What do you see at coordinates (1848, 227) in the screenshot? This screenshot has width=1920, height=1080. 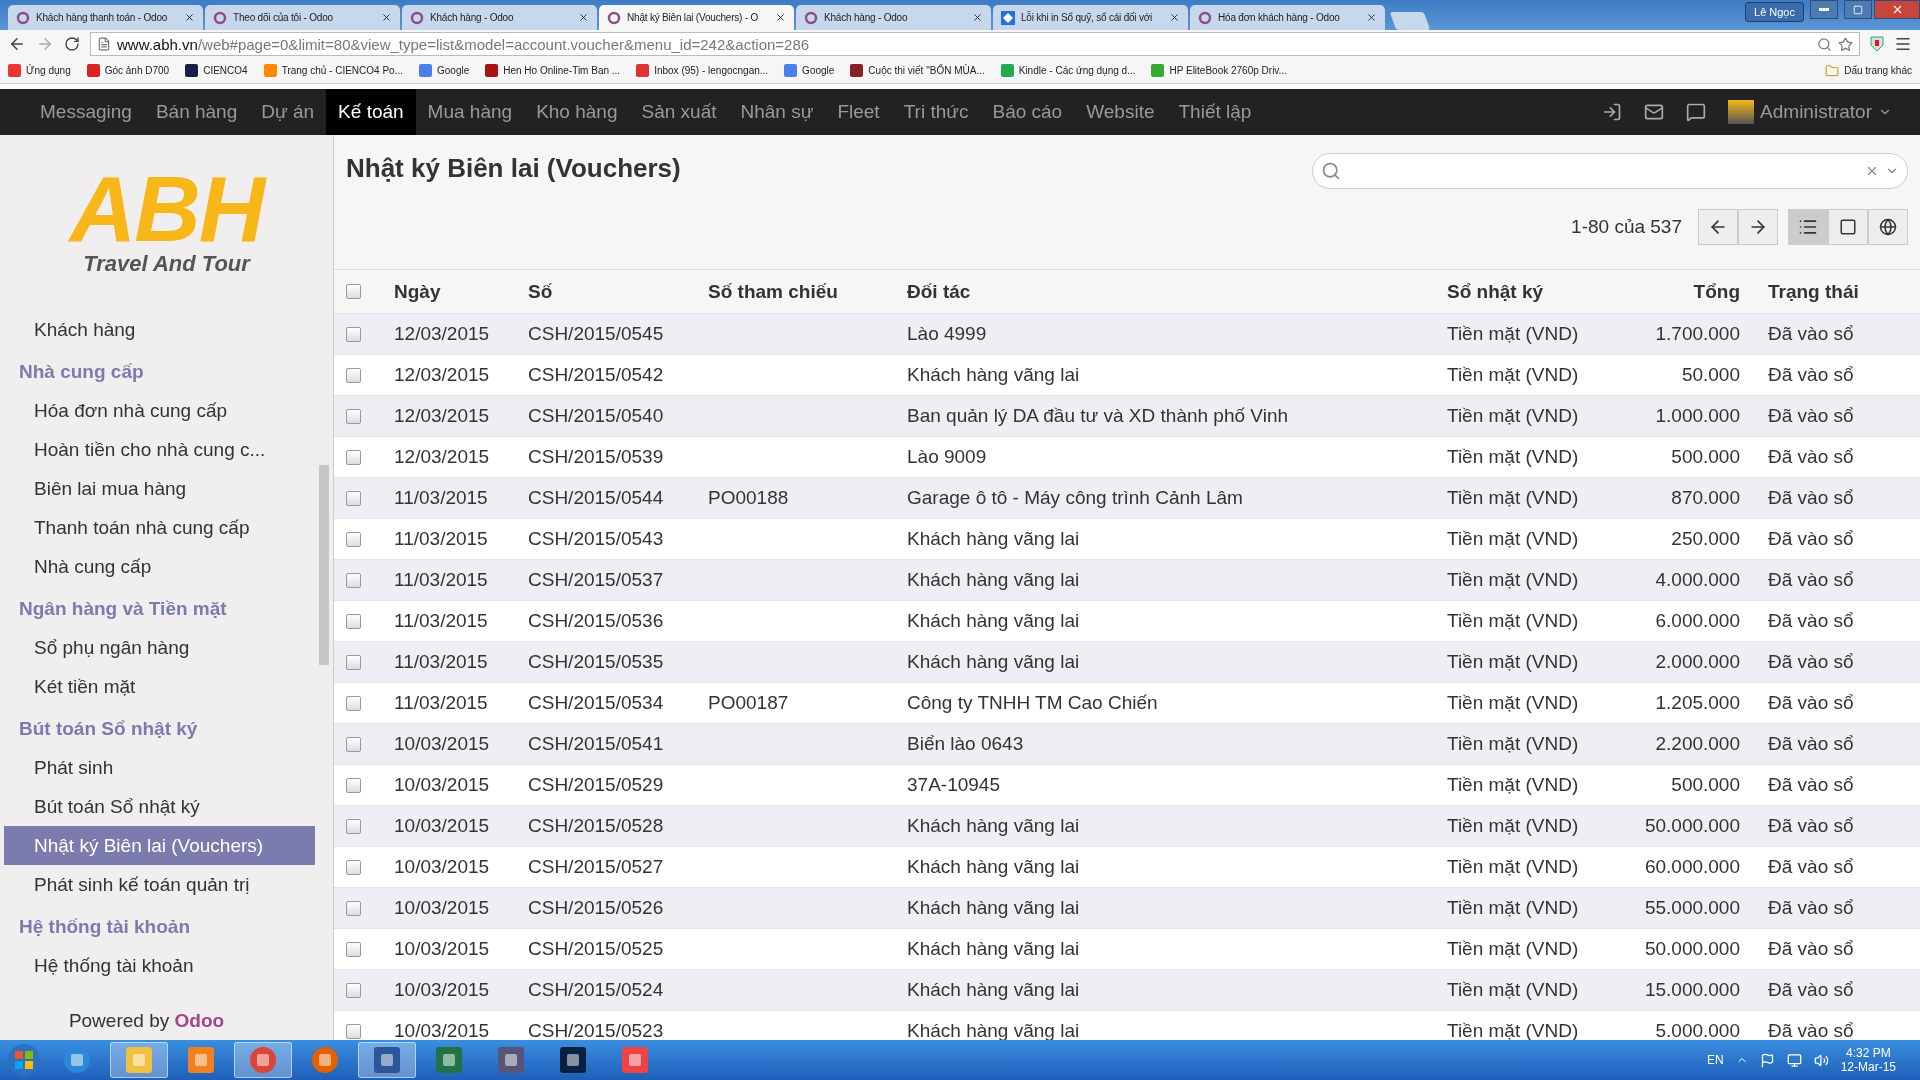 I see `form-view-button` at bounding box center [1848, 227].